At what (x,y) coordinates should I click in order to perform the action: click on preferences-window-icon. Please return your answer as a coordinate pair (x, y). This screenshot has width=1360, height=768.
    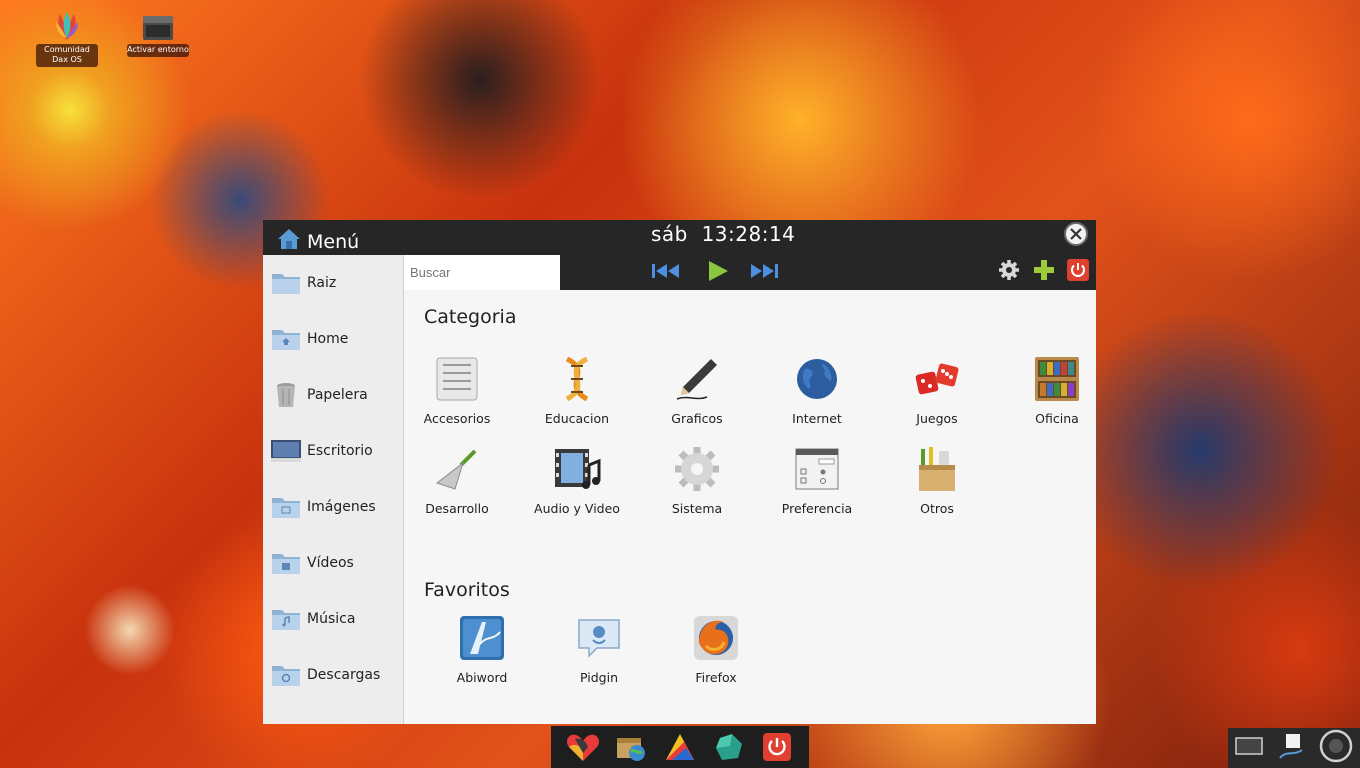
    Looking at the image, I should click on (817, 469).